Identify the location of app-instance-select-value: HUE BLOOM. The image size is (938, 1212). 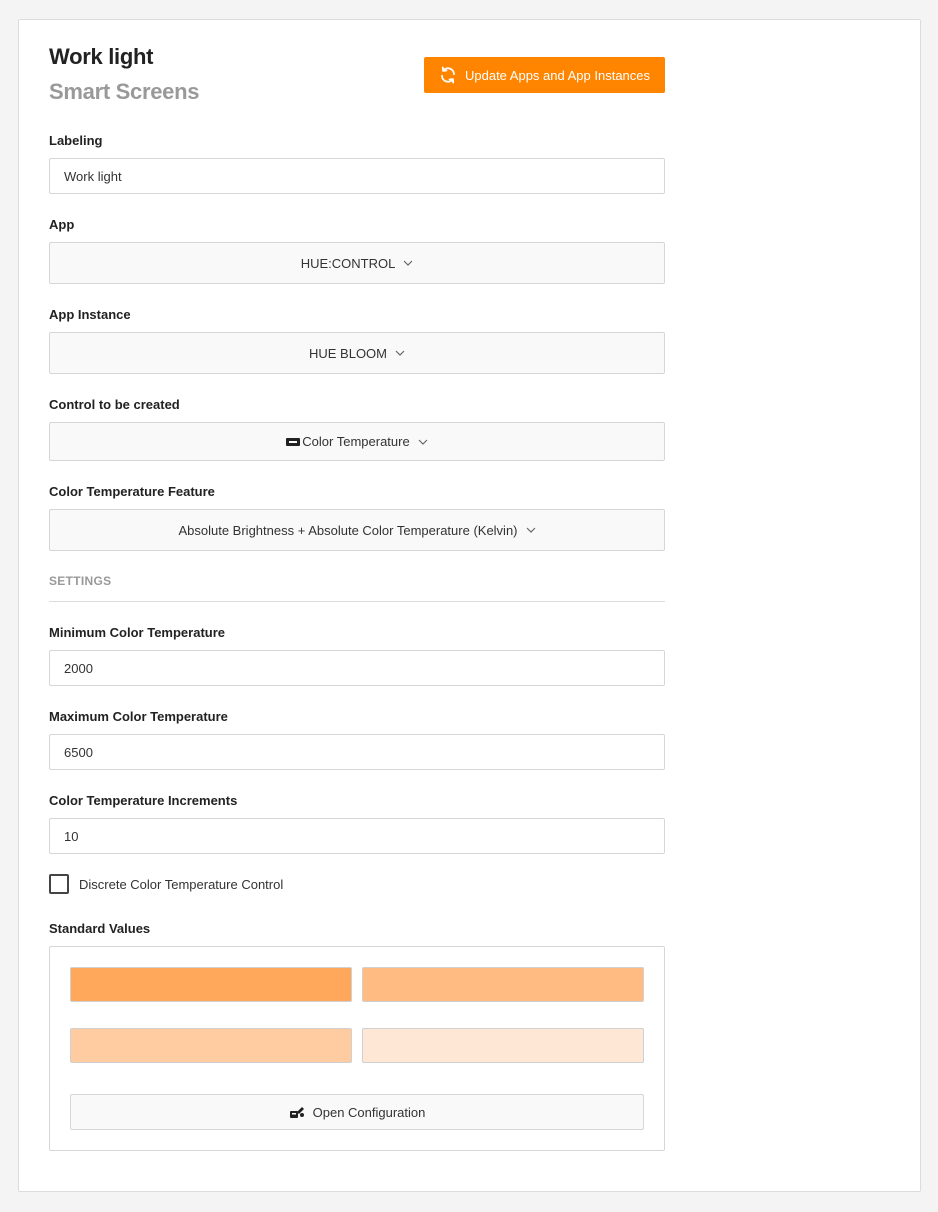
(347, 353).